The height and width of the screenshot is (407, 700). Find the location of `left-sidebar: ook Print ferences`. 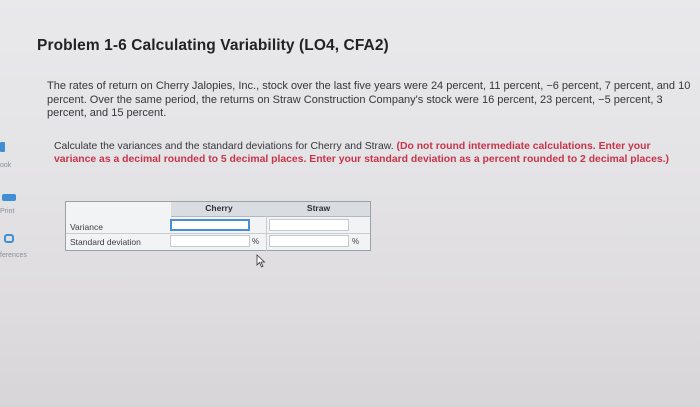

left-sidebar: ook Print ferences is located at coordinates (20, 203).